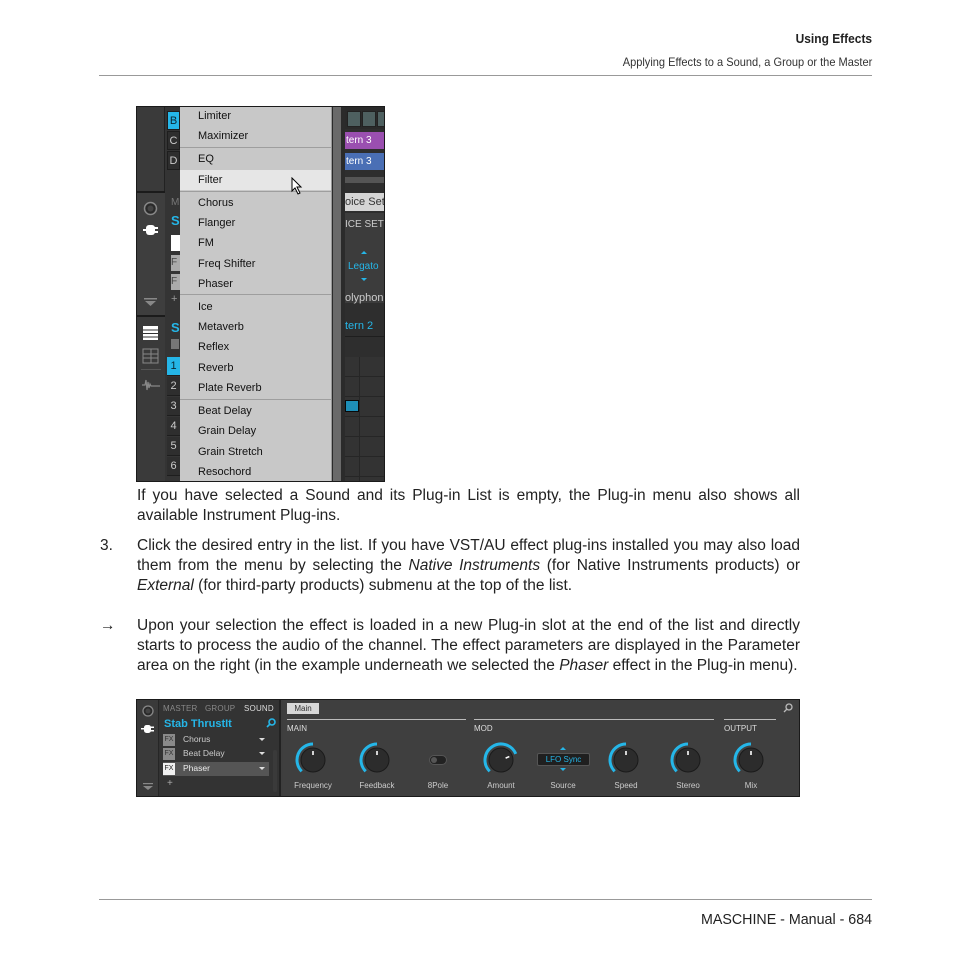 The image size is (954, 954). What do you see at coordinates (255, 471) in the screenshot?
I see `menu-item-resochord: Resochord` at bounding box center [255, 471].